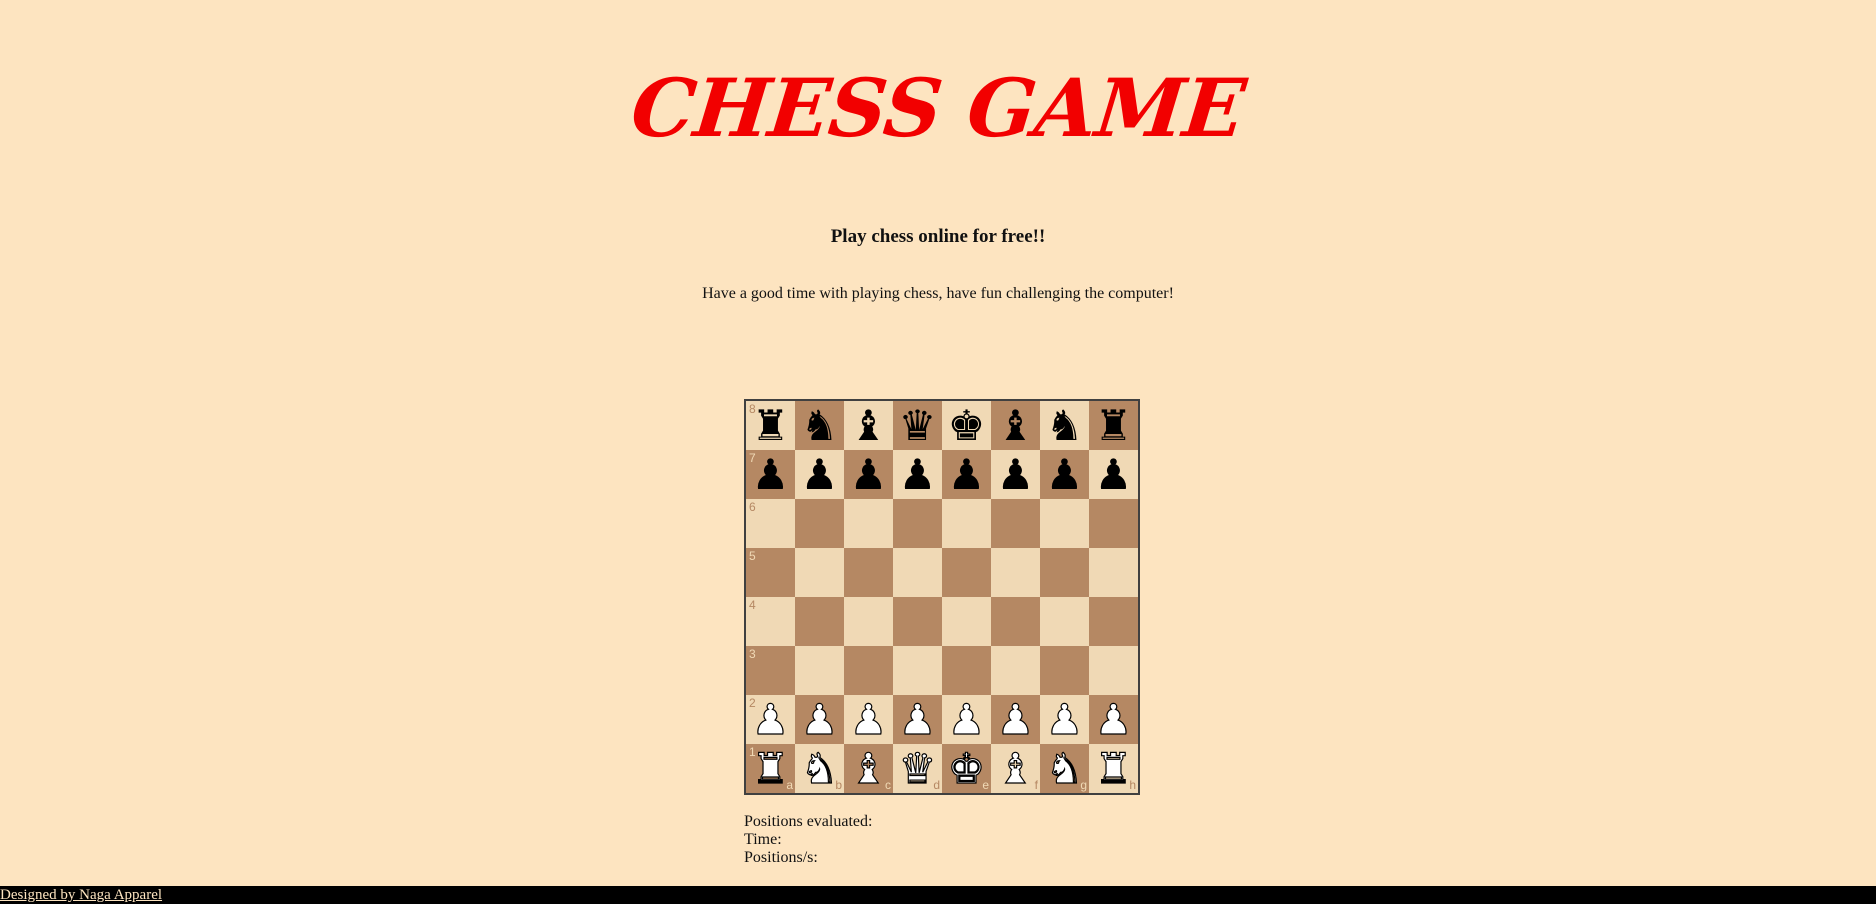 The height and width of the screenshot is (904, 1876). Describe the element at coordinates (868, 621) in the screenshot. I see `square-c4` at that location.